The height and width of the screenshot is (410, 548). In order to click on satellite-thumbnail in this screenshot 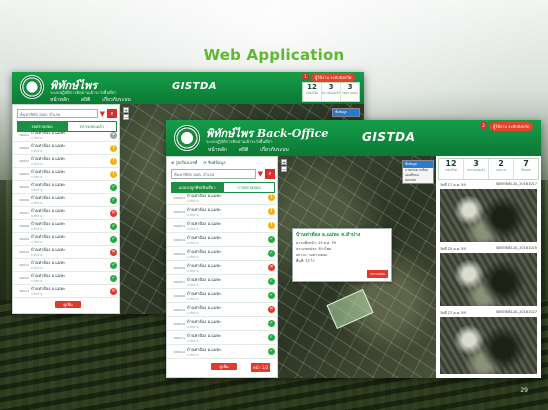, I will do `click(488, 279)`.